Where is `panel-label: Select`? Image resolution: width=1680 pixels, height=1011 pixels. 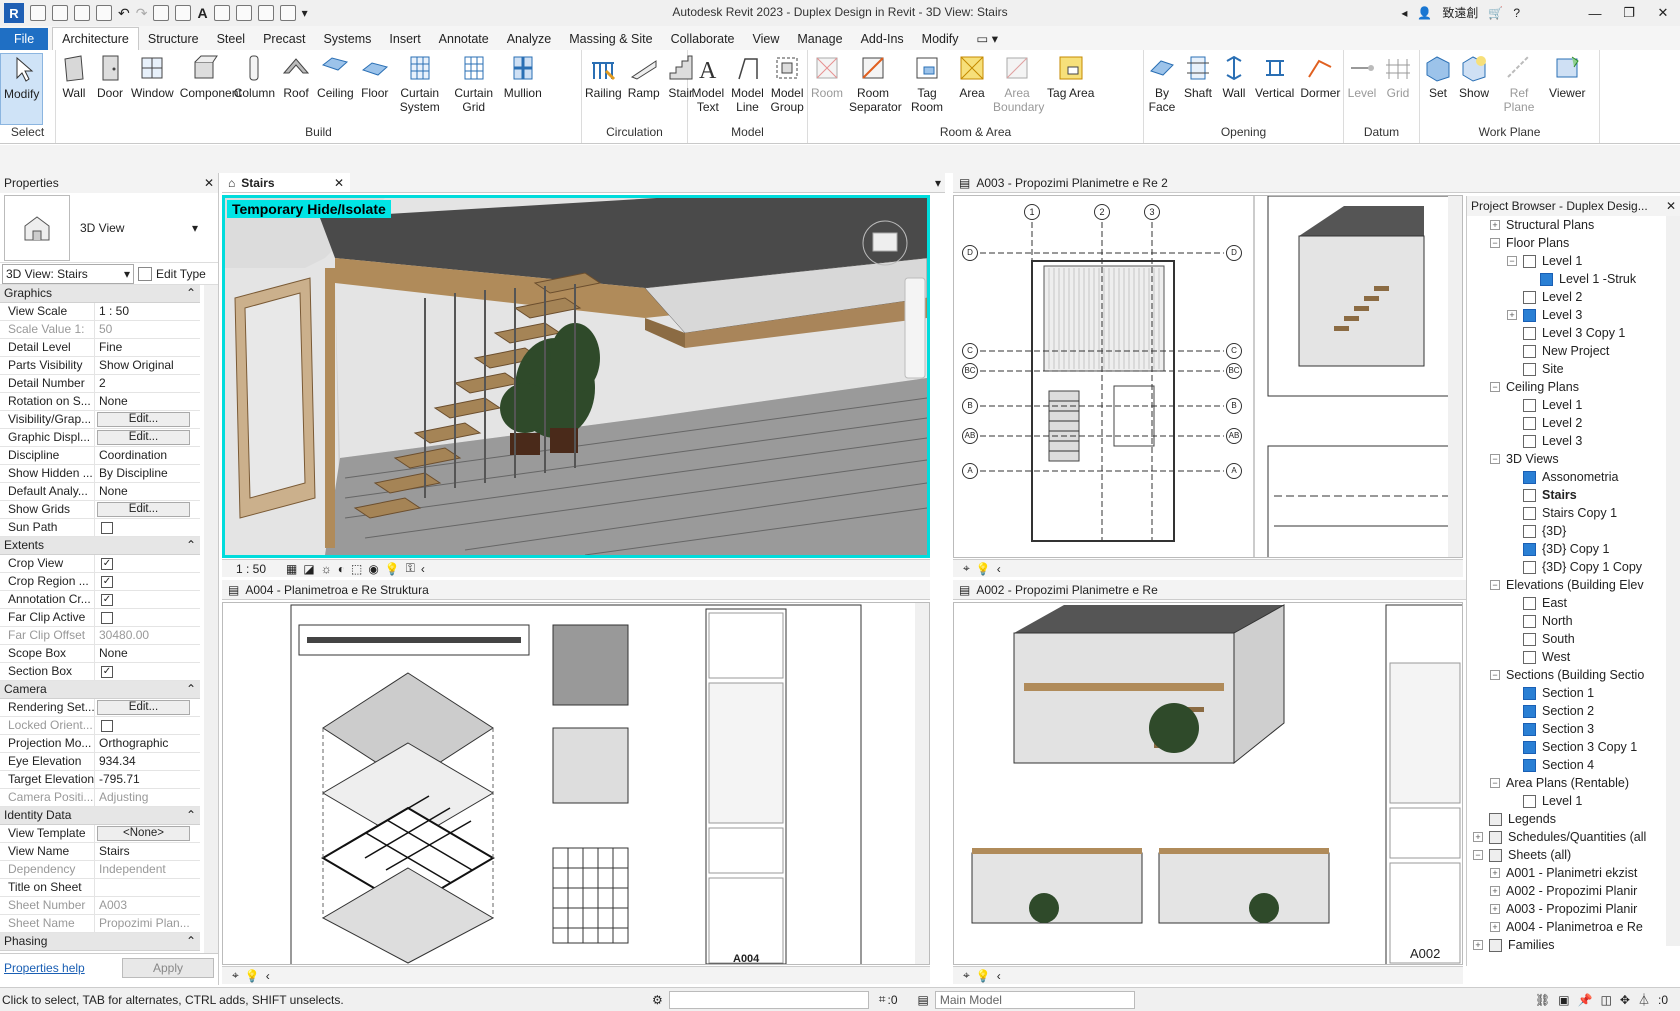
panel-label: Select is located at coordinates (27, 134).